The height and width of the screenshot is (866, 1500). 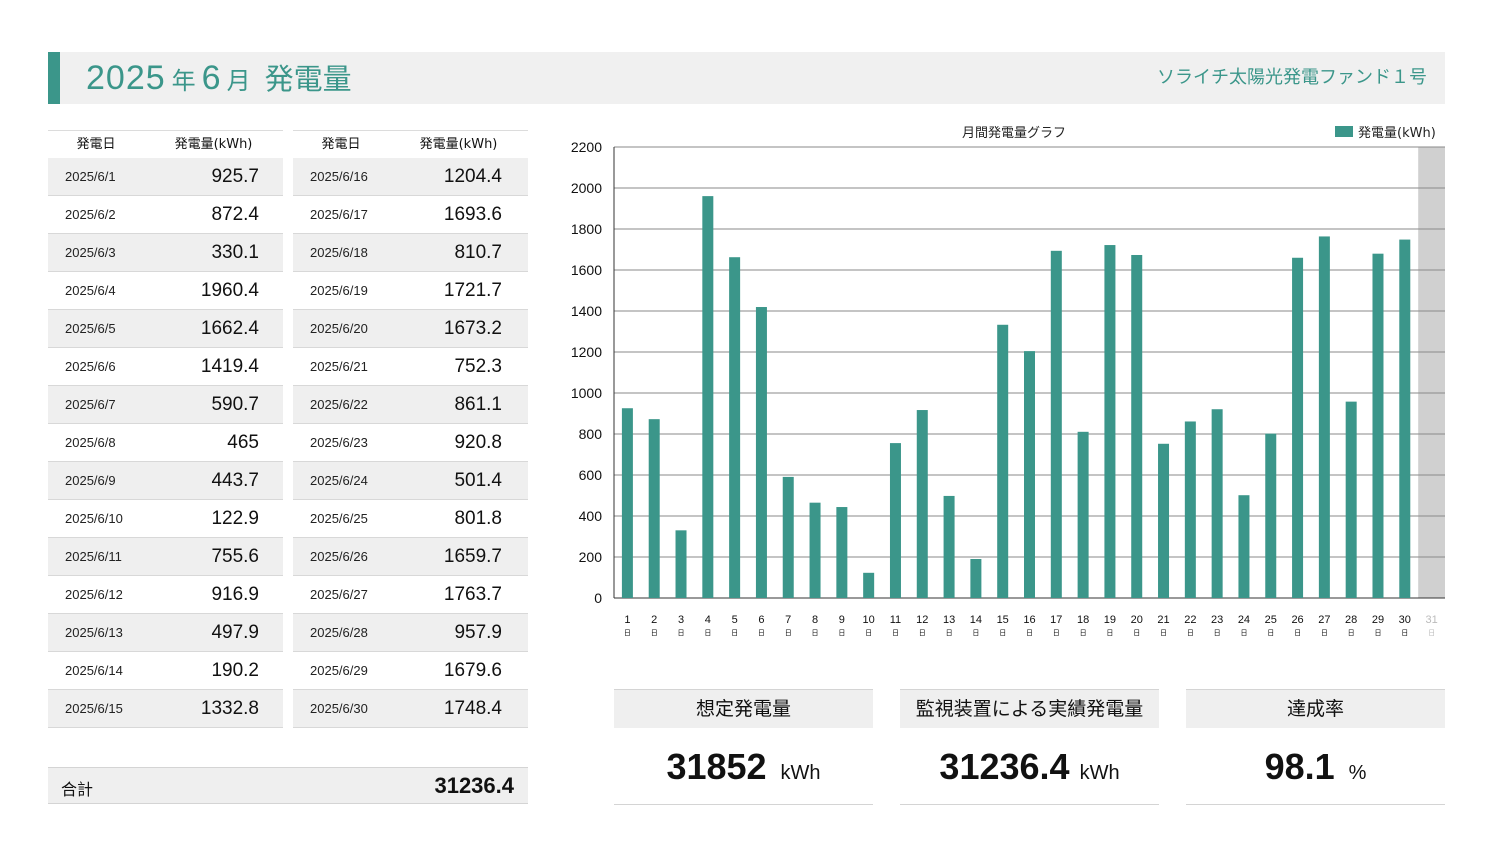 What do you see at coordinates (90, 404) in the screenshot?
I see `row-date: 2025/6/7` at bounding box center [90, 404].